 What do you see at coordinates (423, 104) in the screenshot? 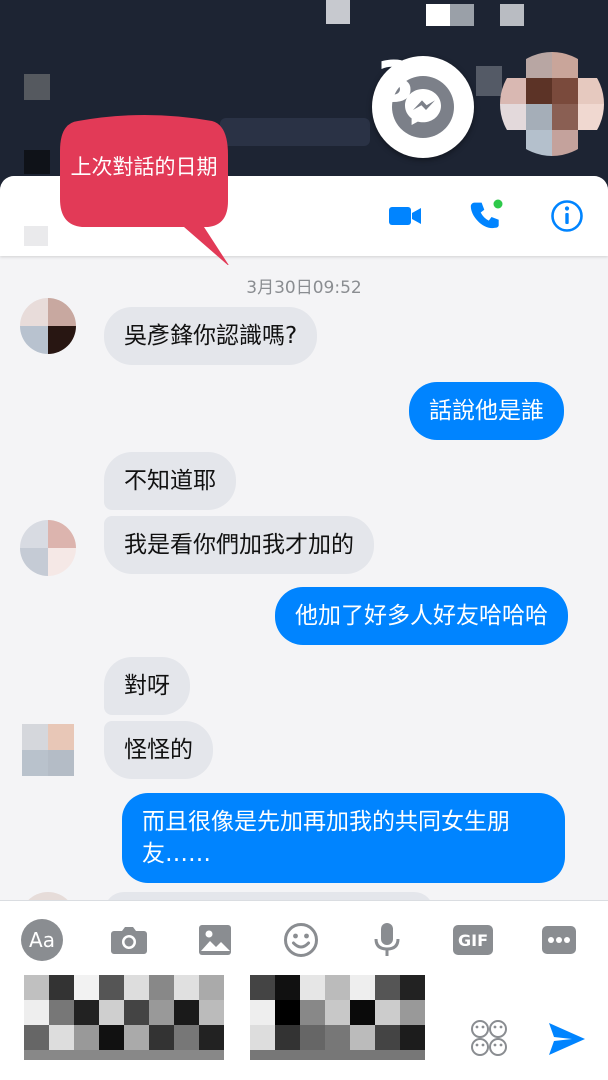
I see `messenger-chat-head: 3` at bounding box center [423, 104].